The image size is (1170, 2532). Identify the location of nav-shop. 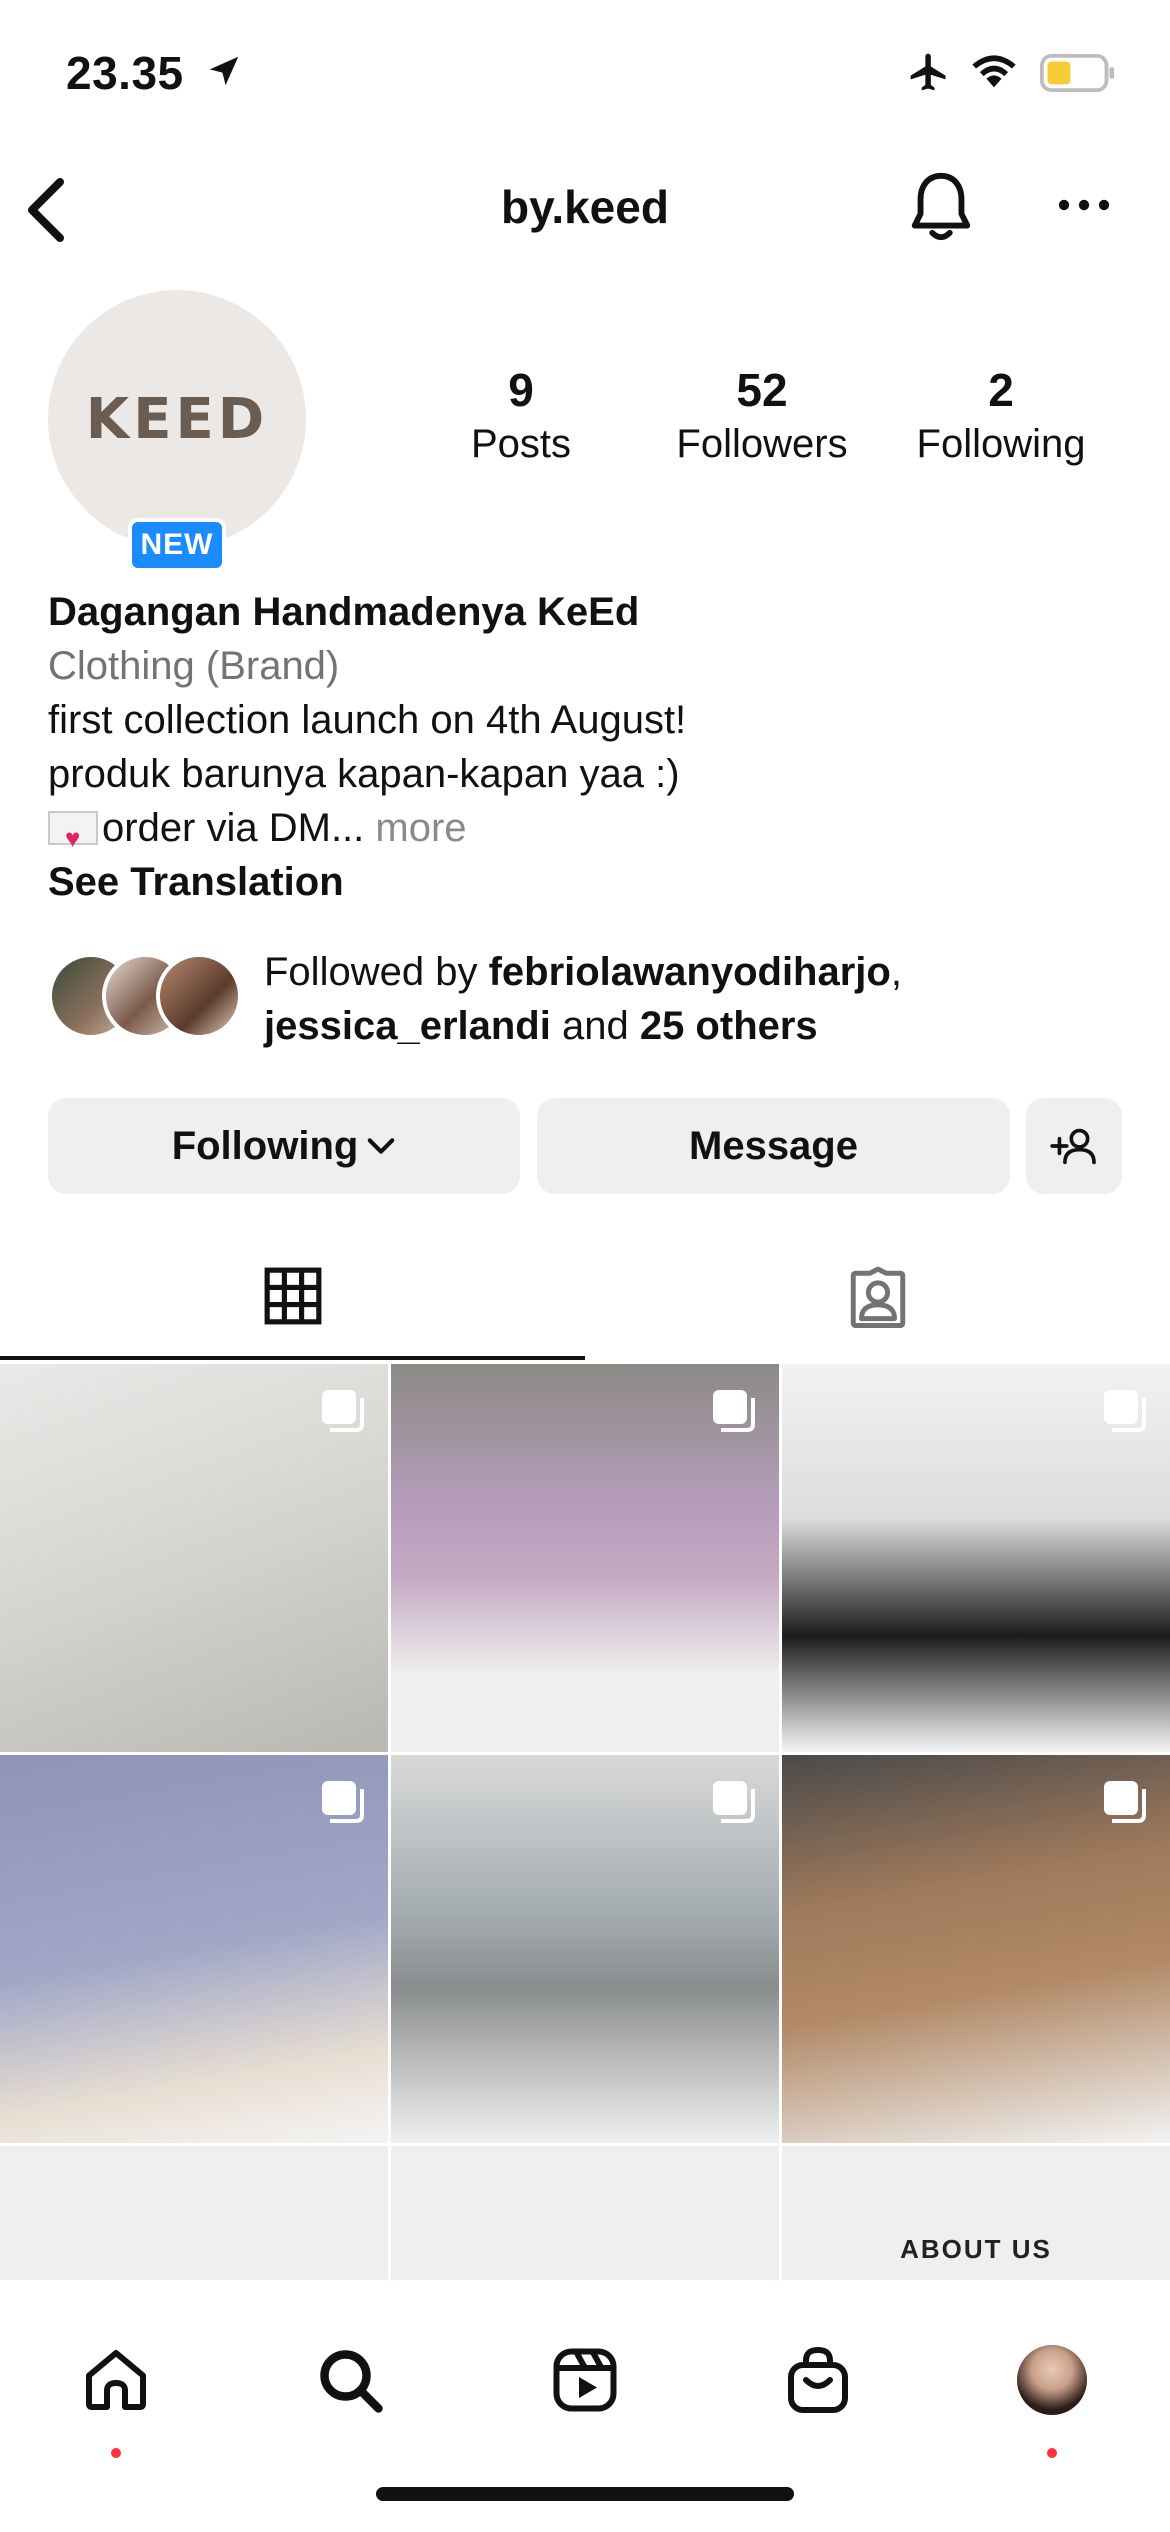
(818, 2380).